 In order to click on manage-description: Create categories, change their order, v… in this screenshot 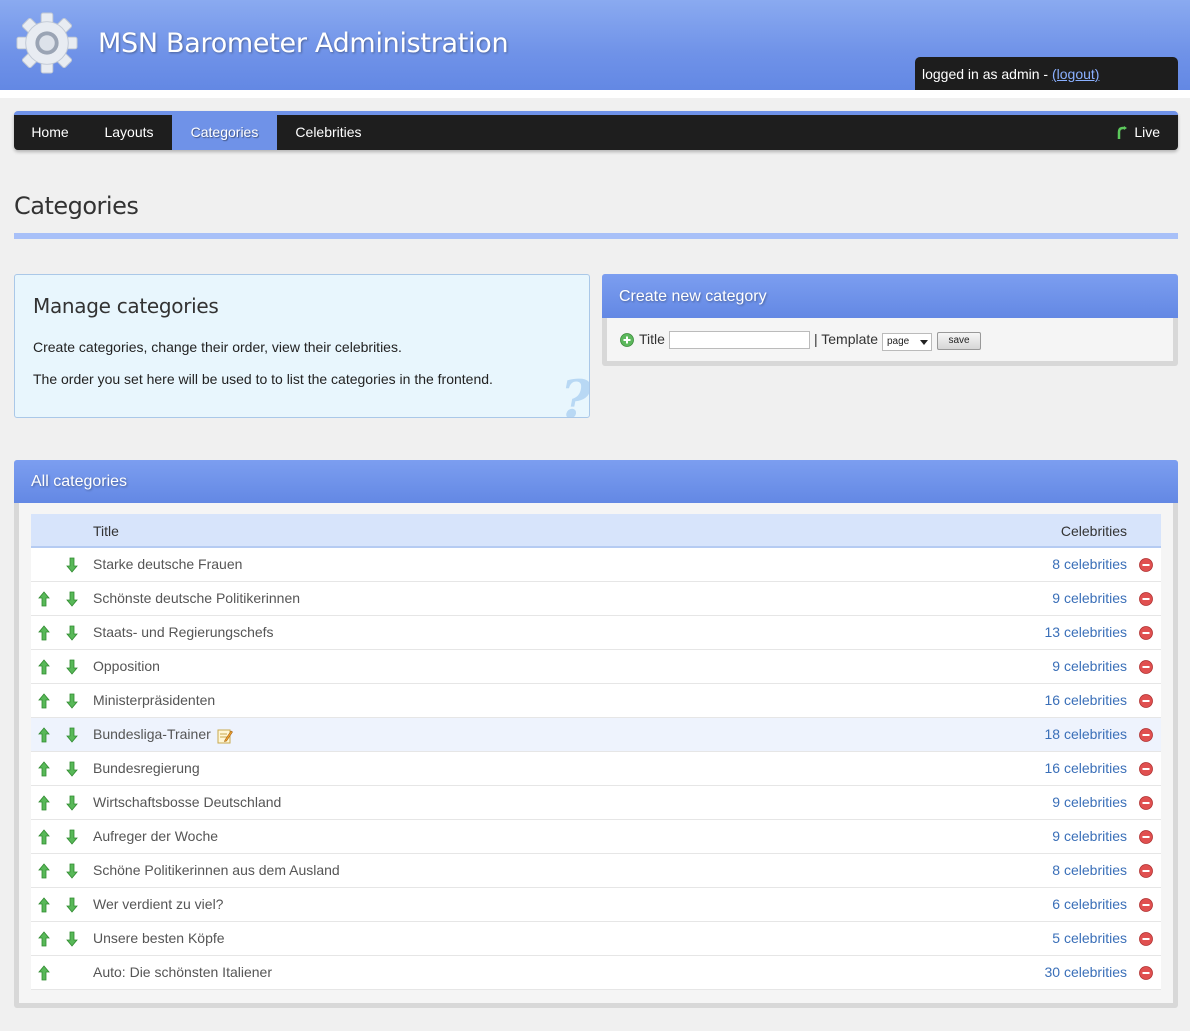, I will do `click(217, 347)`.